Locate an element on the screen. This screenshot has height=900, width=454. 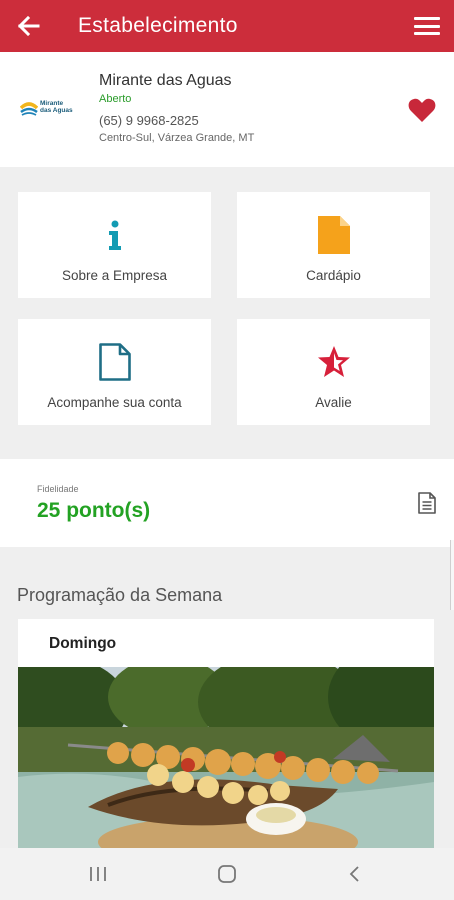
heart-icon is located at coordinates (422, 110).